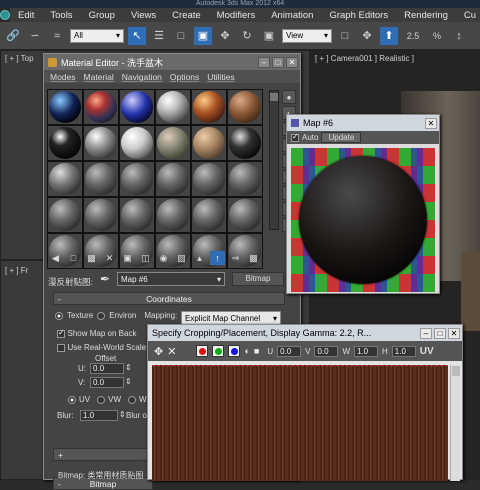 This screenshot has width=480, height=490. I want to click on real-world-scale-checkbox, so click(61, 347).